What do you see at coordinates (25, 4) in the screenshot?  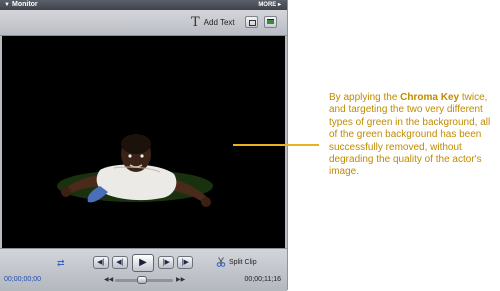 I see `panel-title: Monitor` at bounding box center [25, 4].